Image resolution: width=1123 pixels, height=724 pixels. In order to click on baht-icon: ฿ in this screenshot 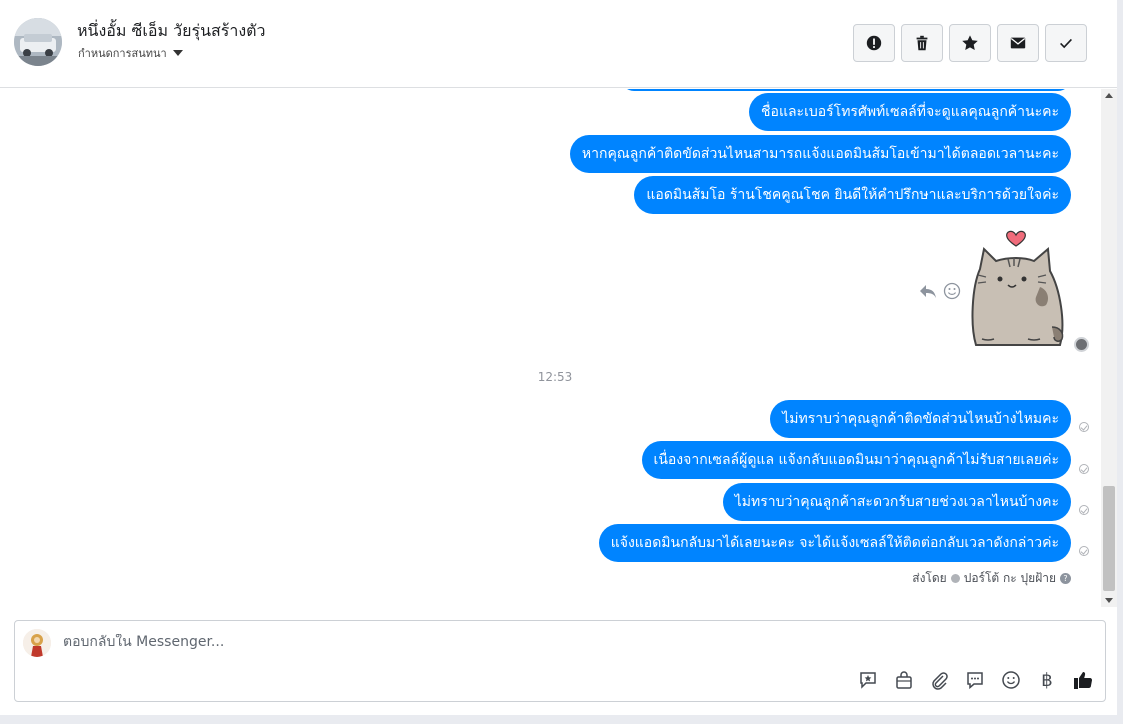, I will do `click(1047, 680)`.